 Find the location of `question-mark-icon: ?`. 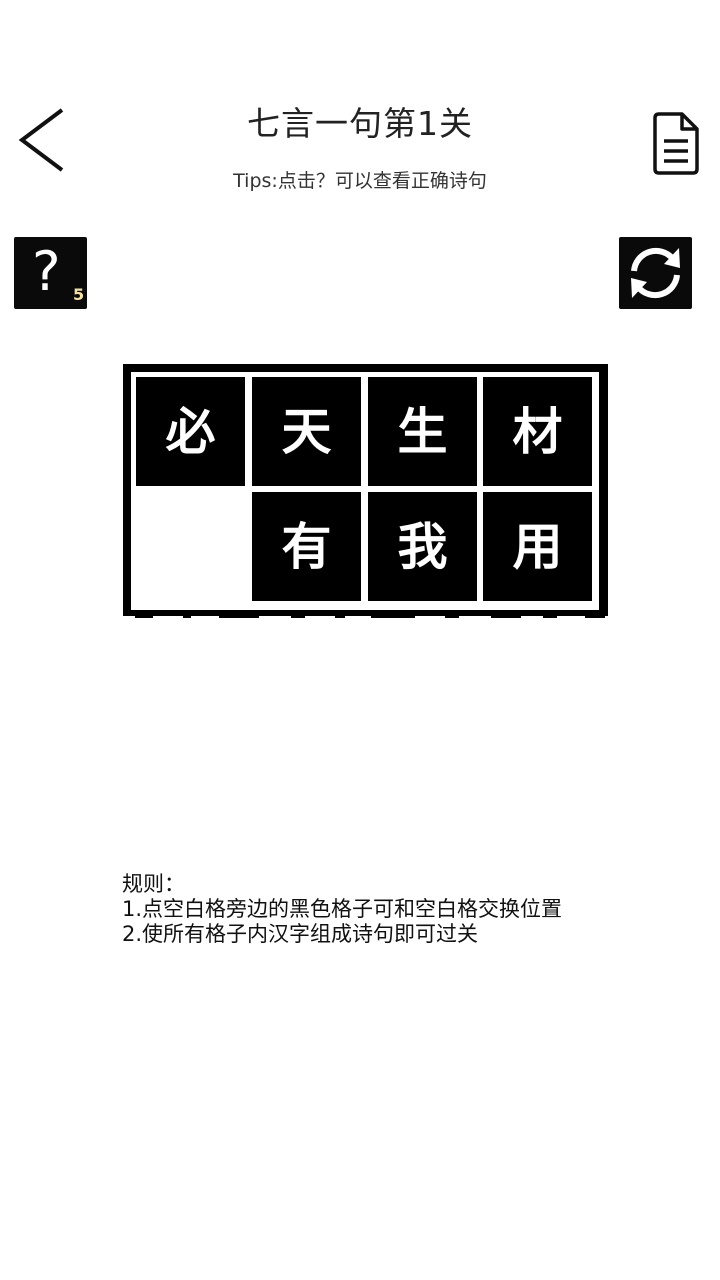

question-mark-icon: ? is located at coordinates (46, 271).